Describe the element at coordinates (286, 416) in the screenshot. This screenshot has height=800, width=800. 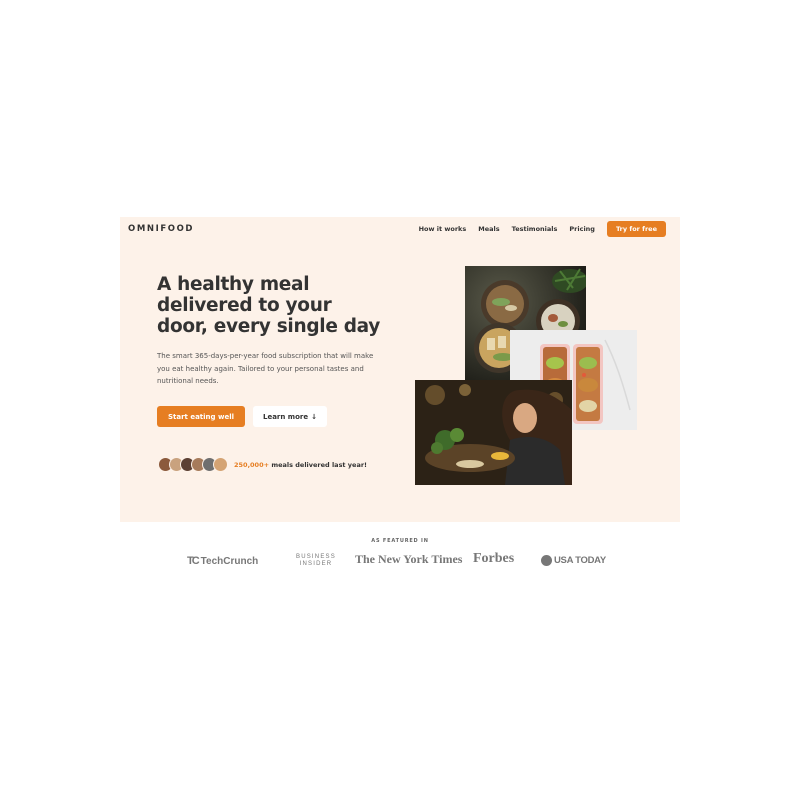
I see `learn-more-label: Learn more` at that location.